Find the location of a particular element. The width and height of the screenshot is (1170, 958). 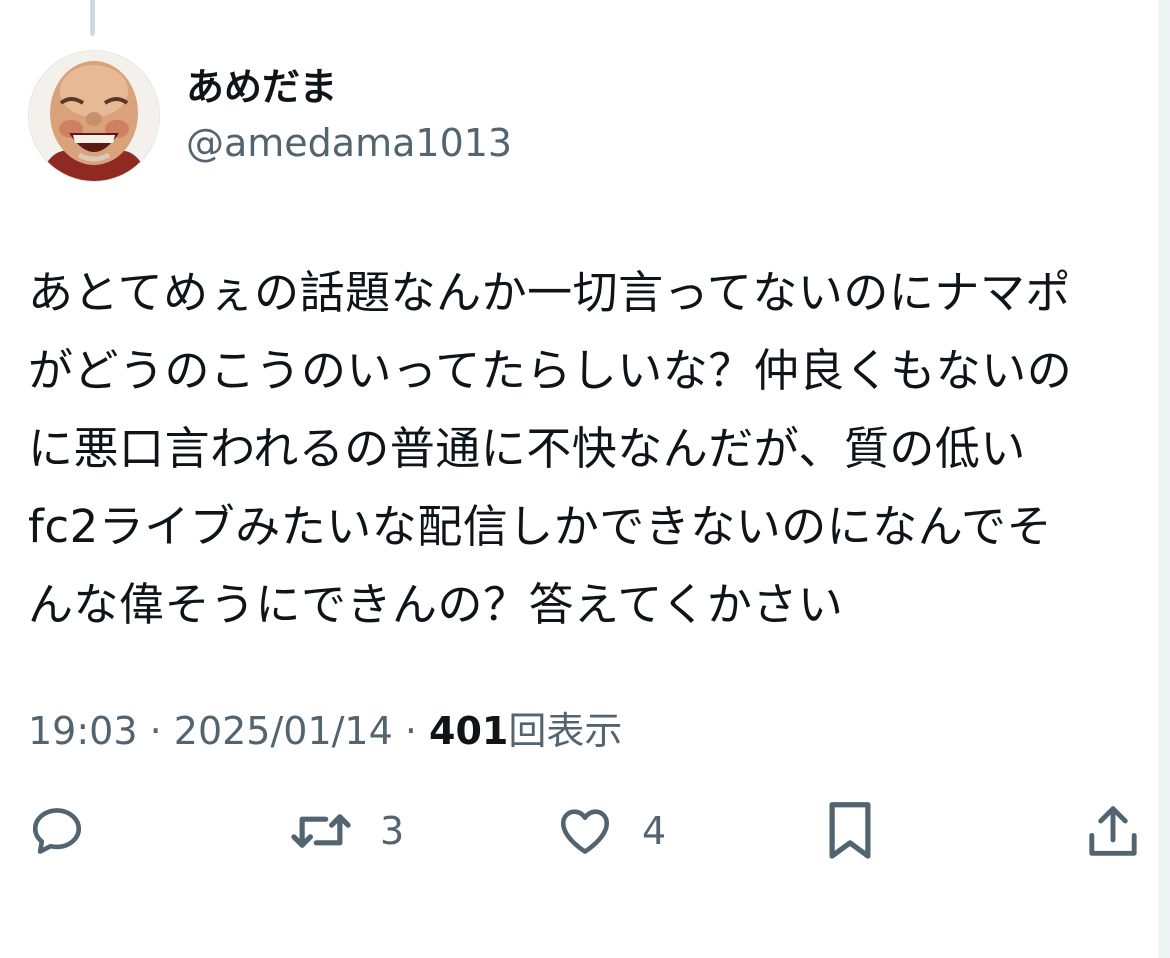

retweet-count: 3 is located at coordinates (392, 831).